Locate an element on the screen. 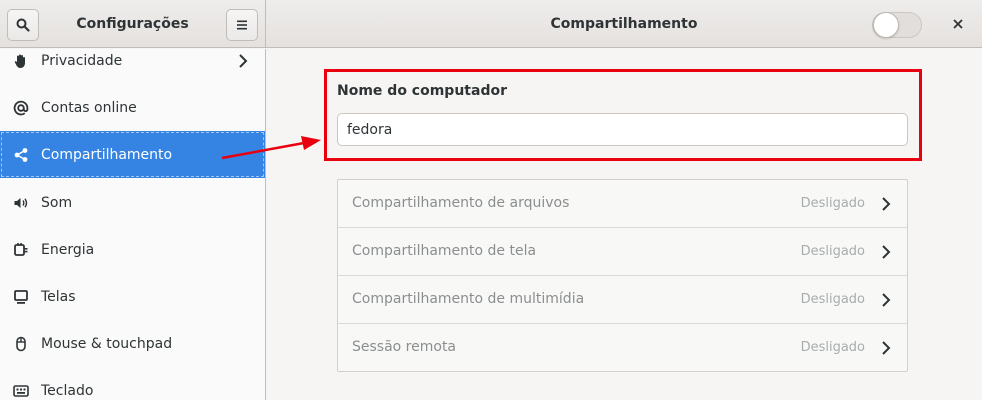 The image size is (982, 400). power-plug-icon is located at coordinates (21, 250).